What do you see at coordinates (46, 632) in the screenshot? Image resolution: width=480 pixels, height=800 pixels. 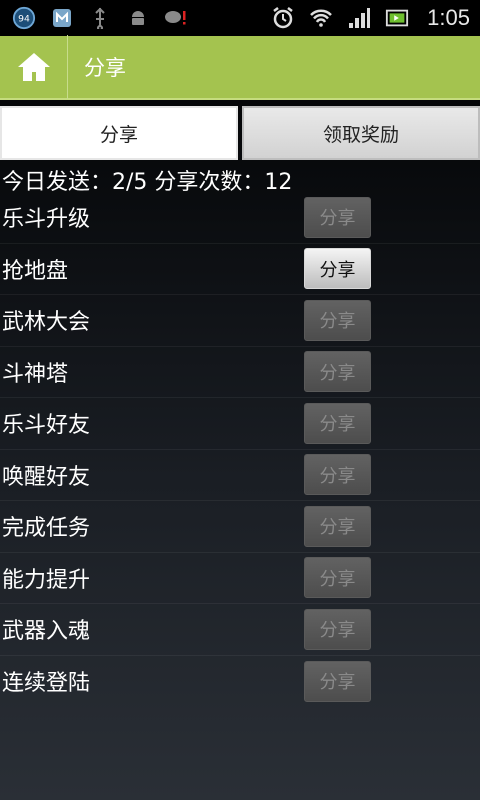 I see `list-item-label: 武器入魂` at bounding box center [46, 632].